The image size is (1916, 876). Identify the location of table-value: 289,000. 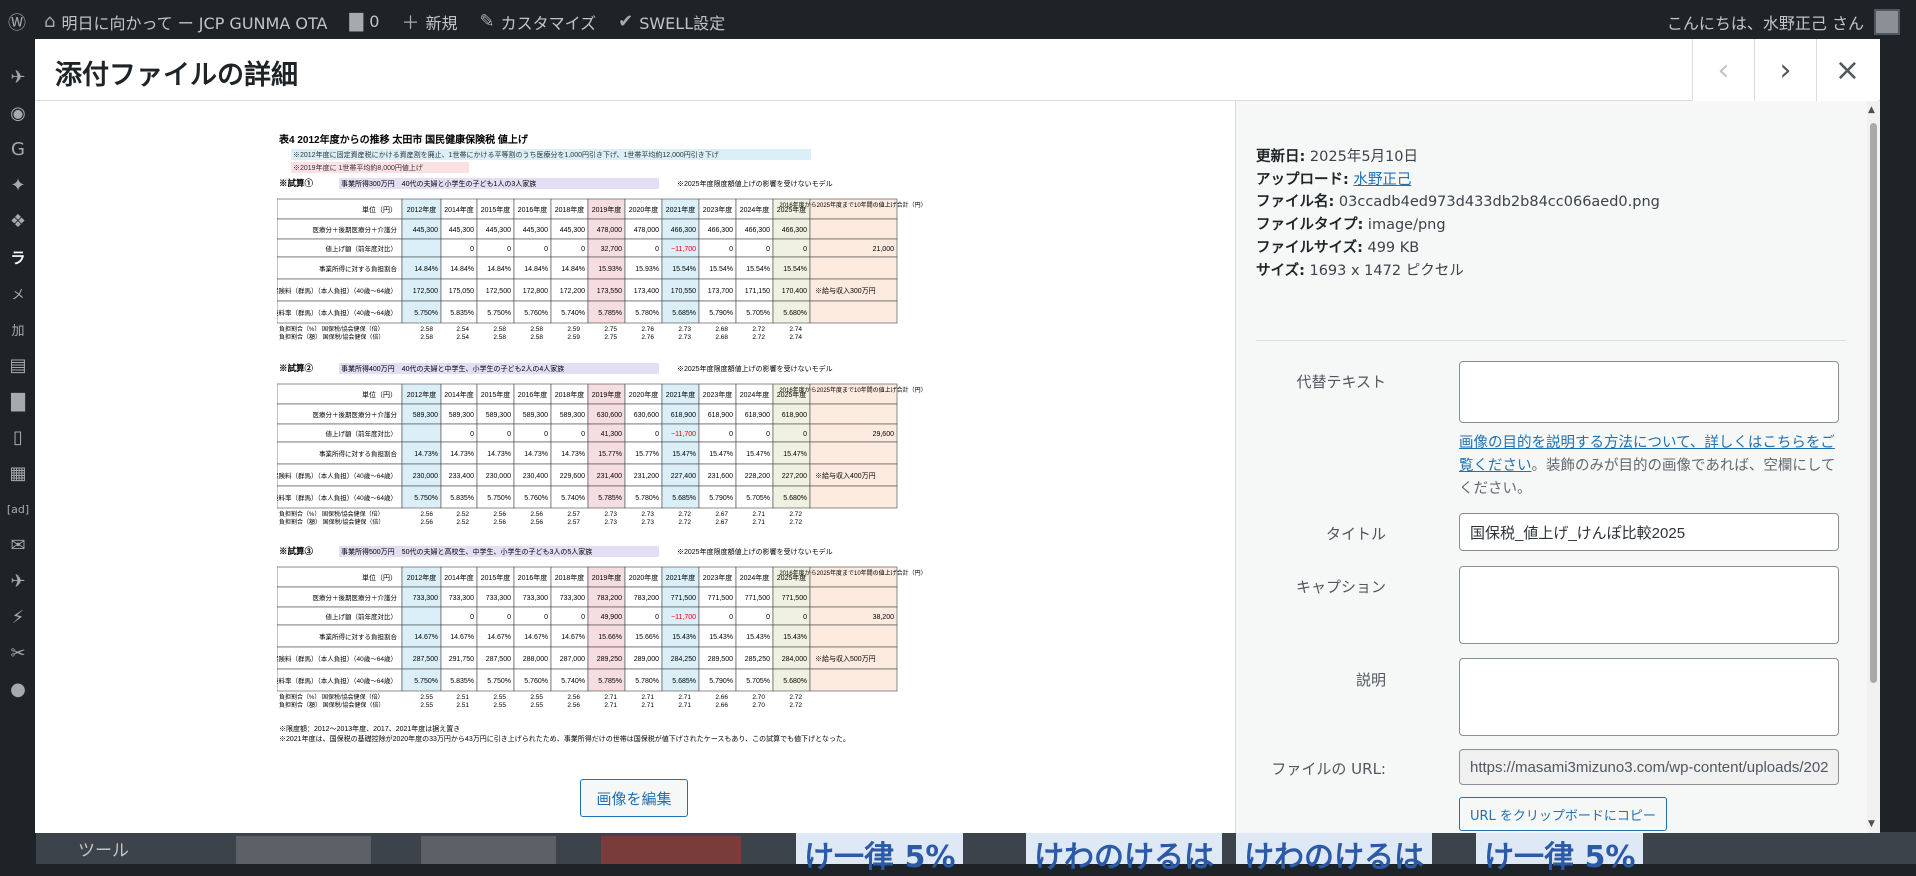
(646, 659).